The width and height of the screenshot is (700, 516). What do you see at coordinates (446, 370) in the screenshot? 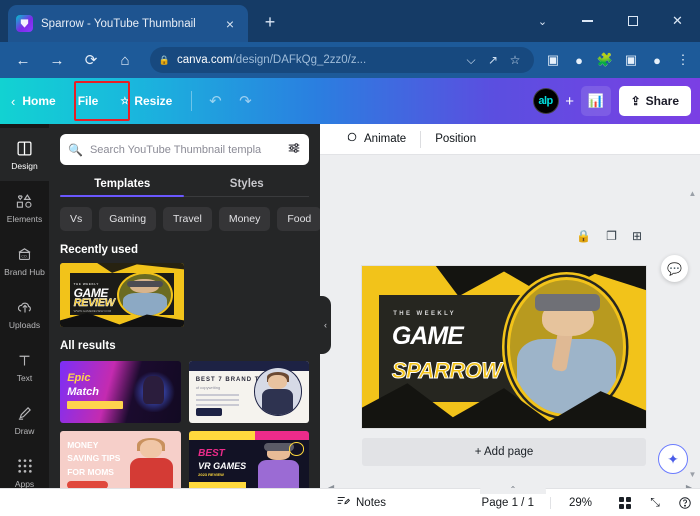
I see `design-title-line2: SPARROW` at bounding box center [446, 370].